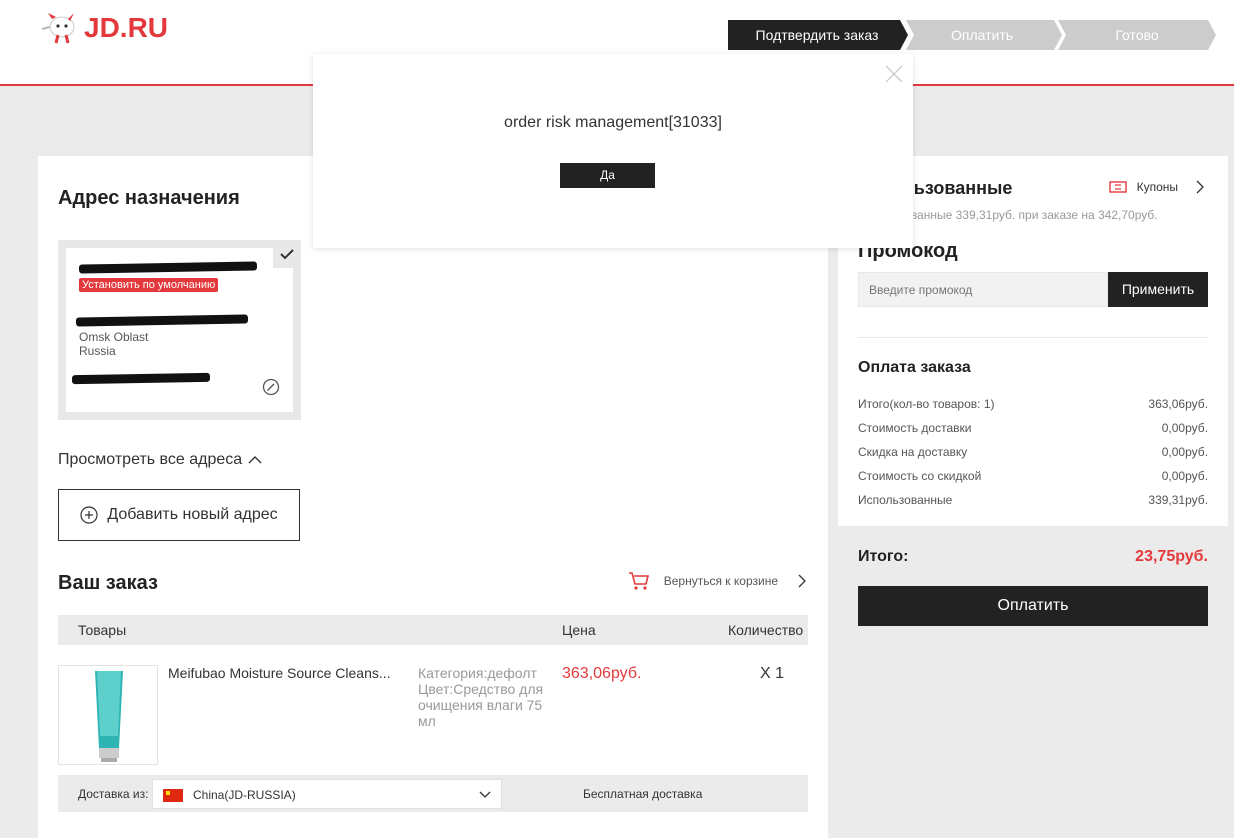 The width and height of the screenshot is (1234, 838). Describe the element at coordinates (97, 351) in the screenshot. I see `address-country: Russia` at that location.